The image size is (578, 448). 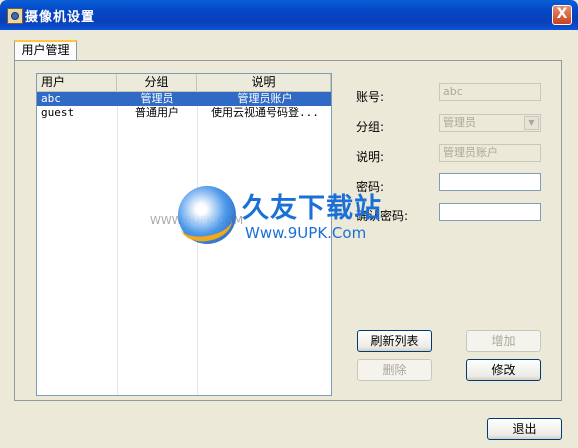 I want to click on modify-button: 修改, so click(x=503, y=370).